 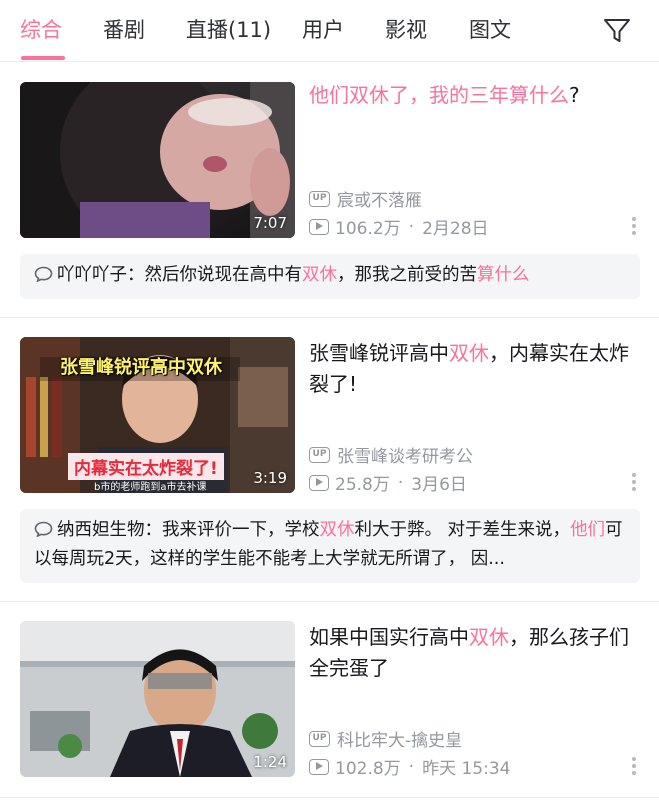 What do you see at coordinates (150, 487) in the screenshot?
I see `thumbnail-subtitle: b市的老师跑到a市去补课` at bounding box center [150, 487].